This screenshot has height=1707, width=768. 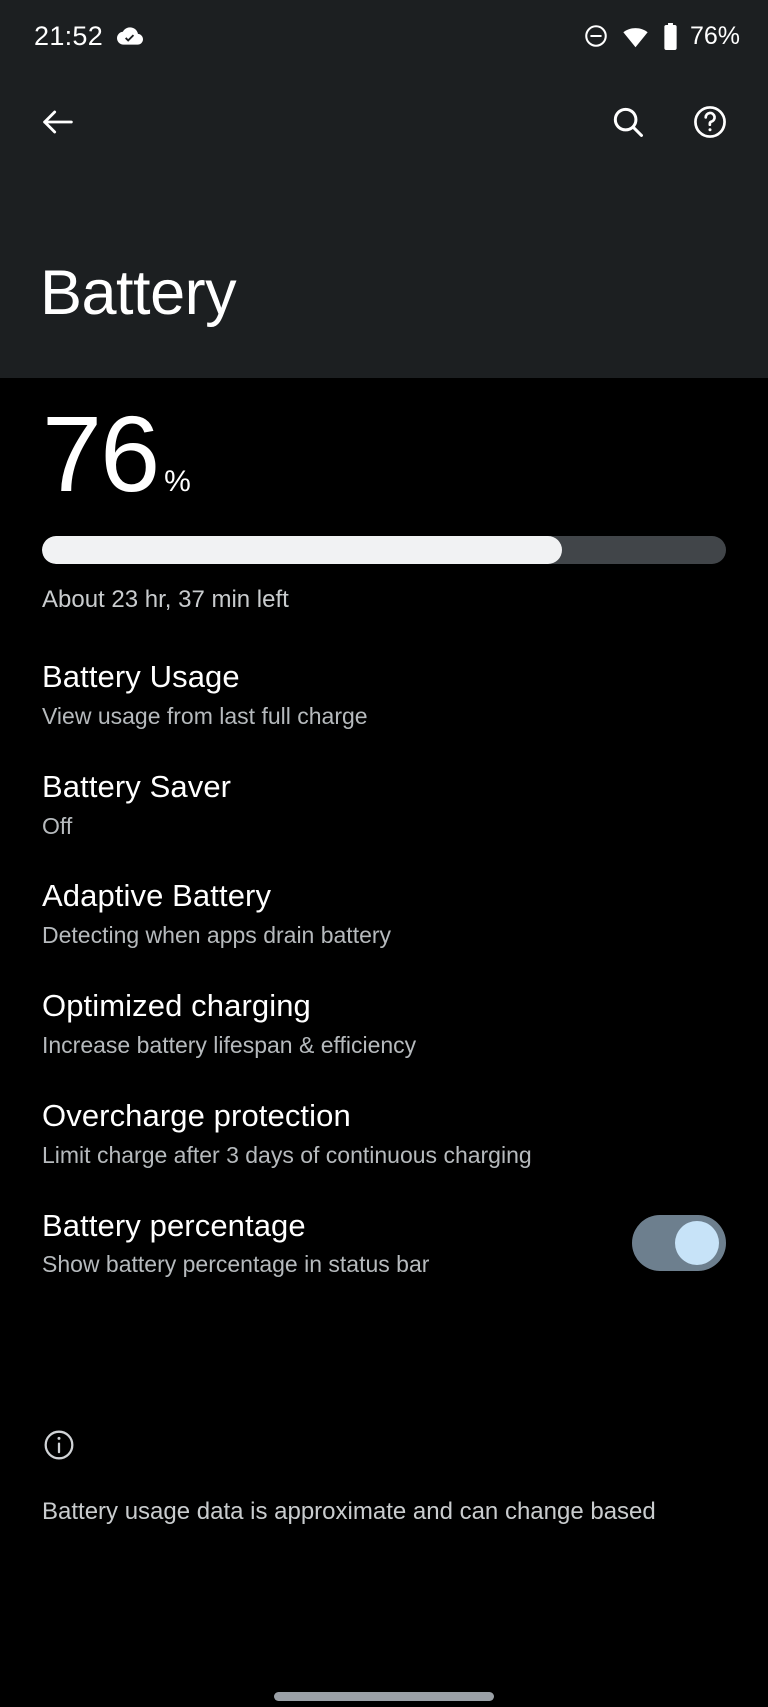 I want to click on pref-summary: View usage from last full charge, so click(x=205, y=715).